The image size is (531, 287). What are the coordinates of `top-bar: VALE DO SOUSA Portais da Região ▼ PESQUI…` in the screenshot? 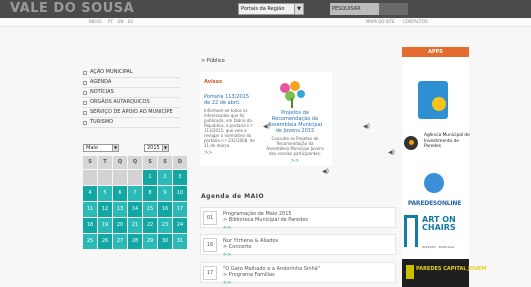 It's located at (265, 9).